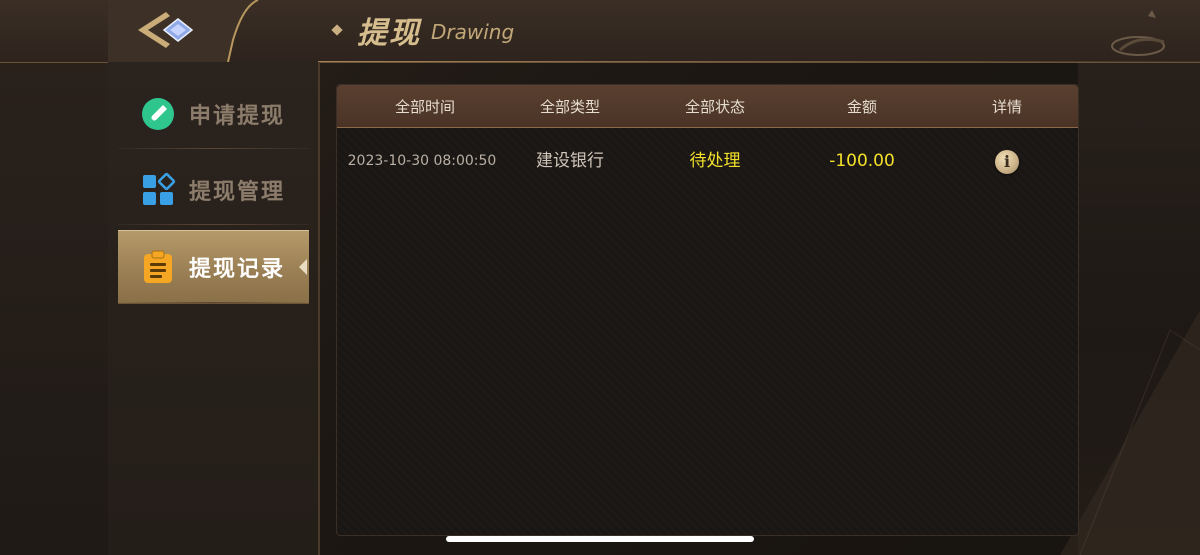  I want to click on record-type: 建设银行, so click(570, 161).